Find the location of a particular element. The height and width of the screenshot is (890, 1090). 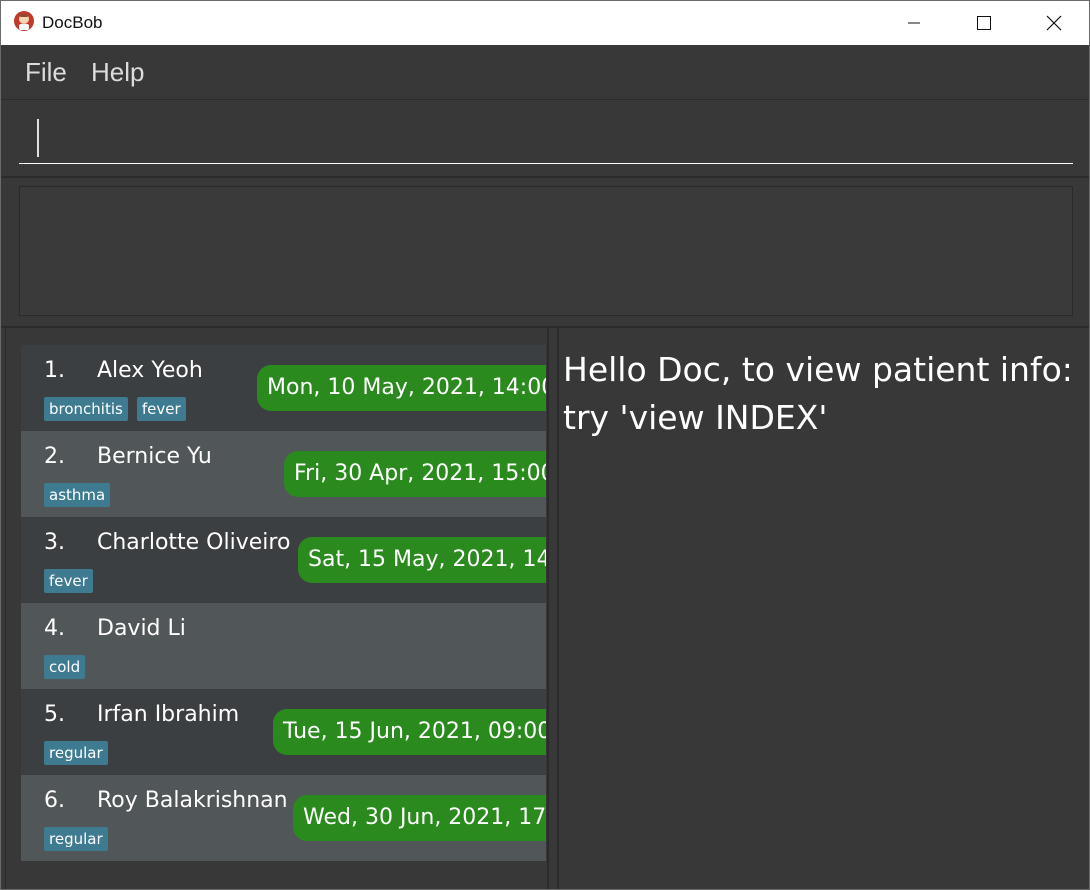

title-bar: DocBob is located at coordinates (545, 23).